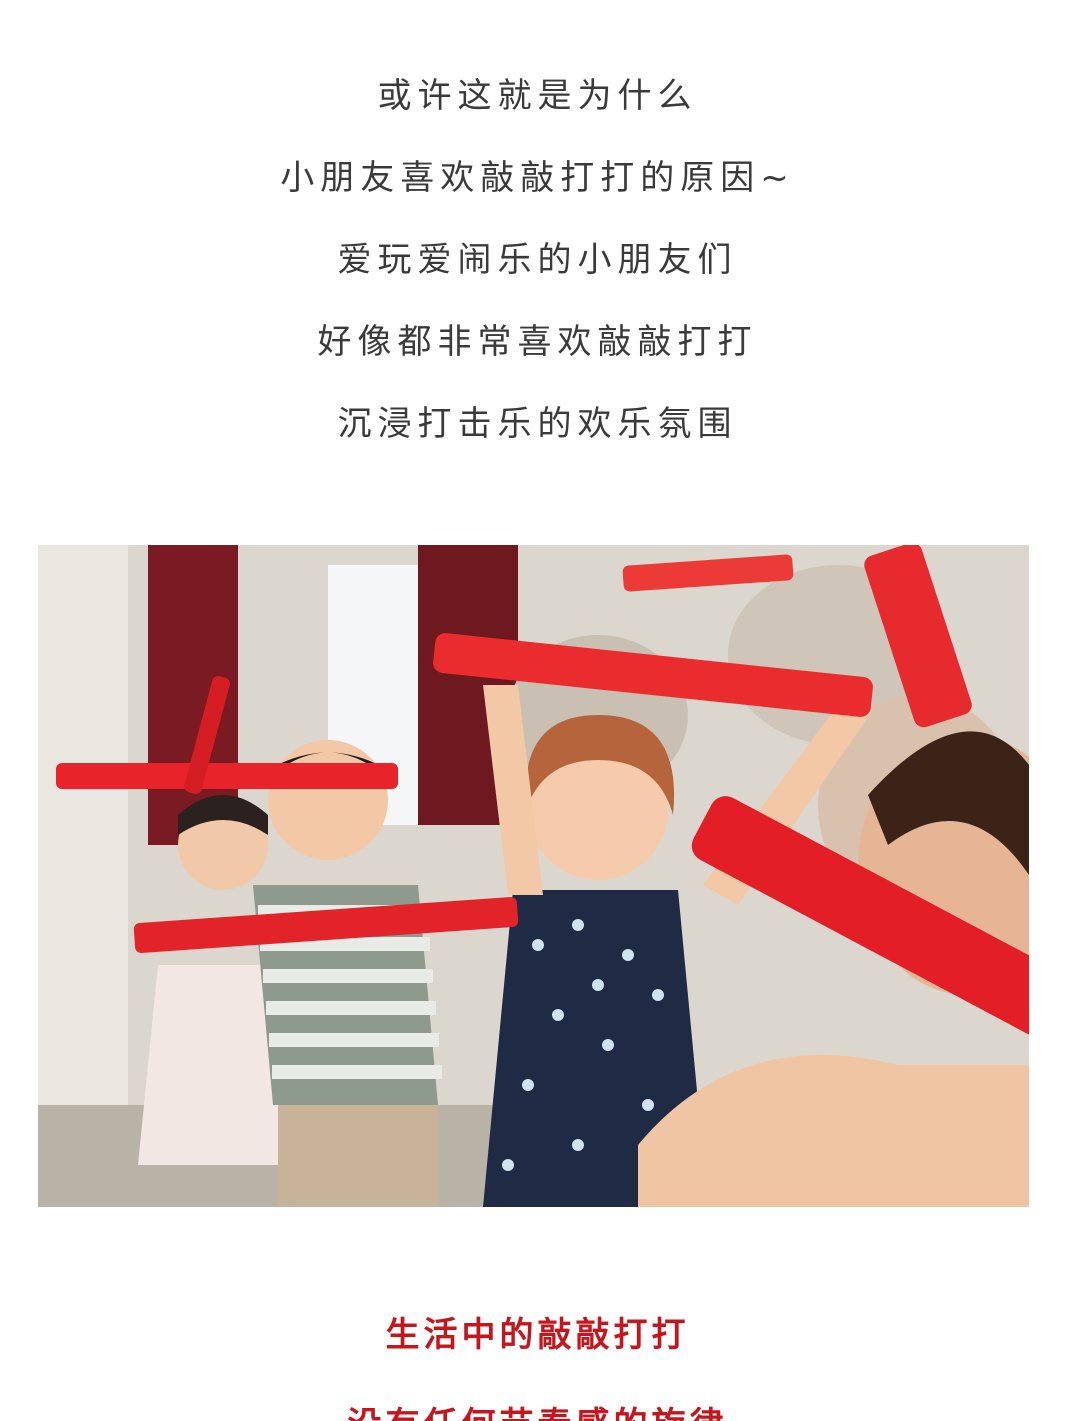 Image resolution: width=1075 pixels, height=1421 pixels. What do you see at coordinates (537, 260) in the screenshot?
I see `intro-line-3: 爱玩爱闹乐的小朋友们` at bounding box center [537, 260].